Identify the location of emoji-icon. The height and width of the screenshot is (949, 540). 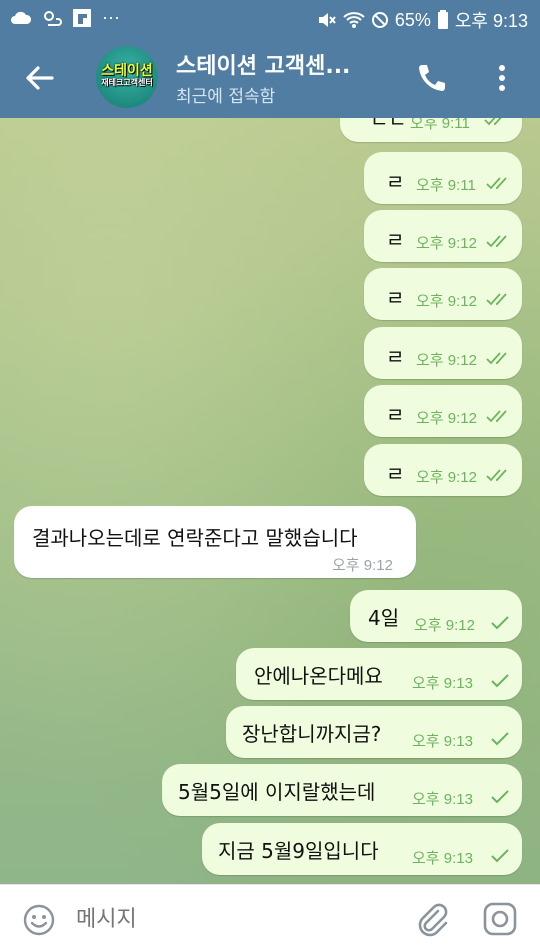
(39, 920).